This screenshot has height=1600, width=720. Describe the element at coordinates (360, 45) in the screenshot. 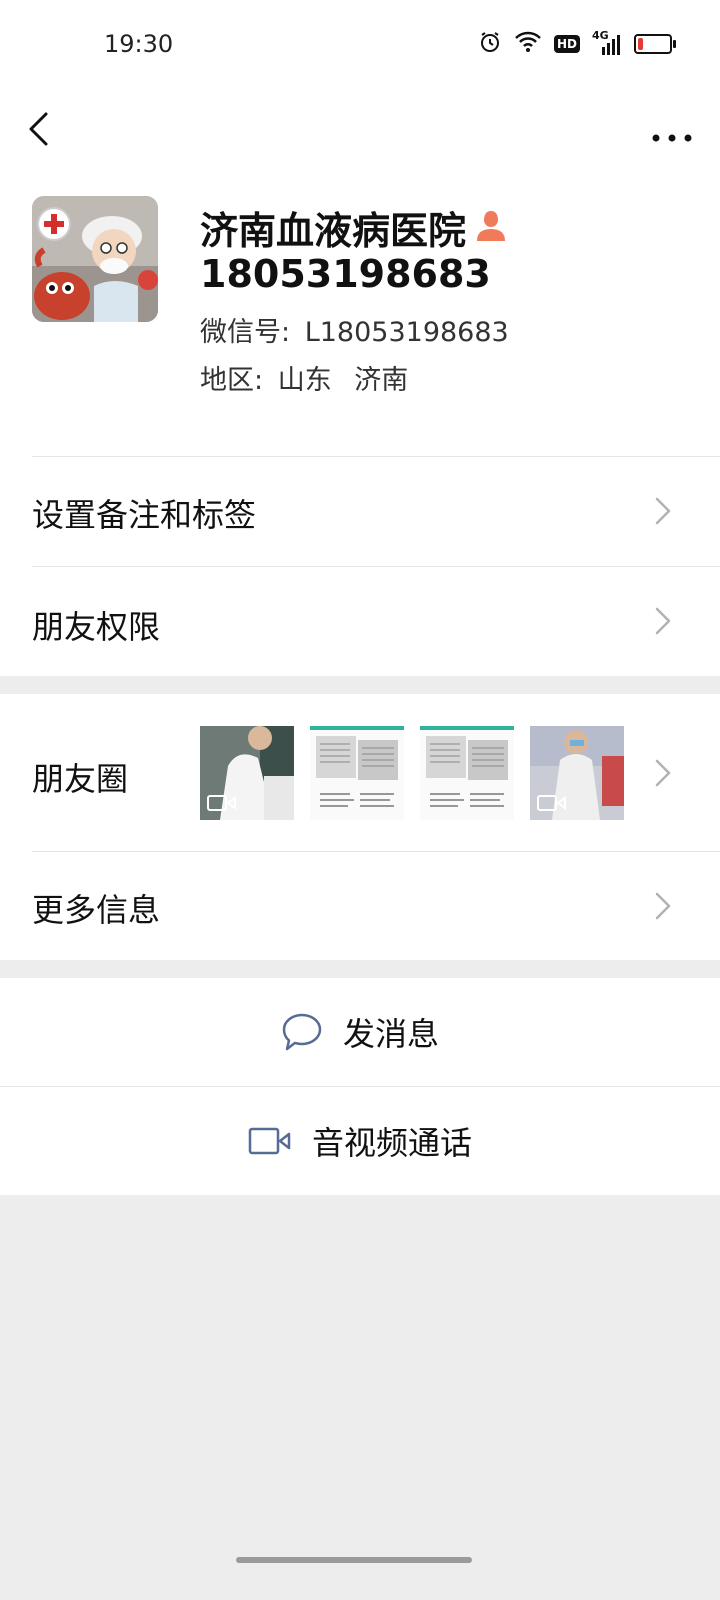

I see `status-bar: 19:30 HD 4G` at that location.